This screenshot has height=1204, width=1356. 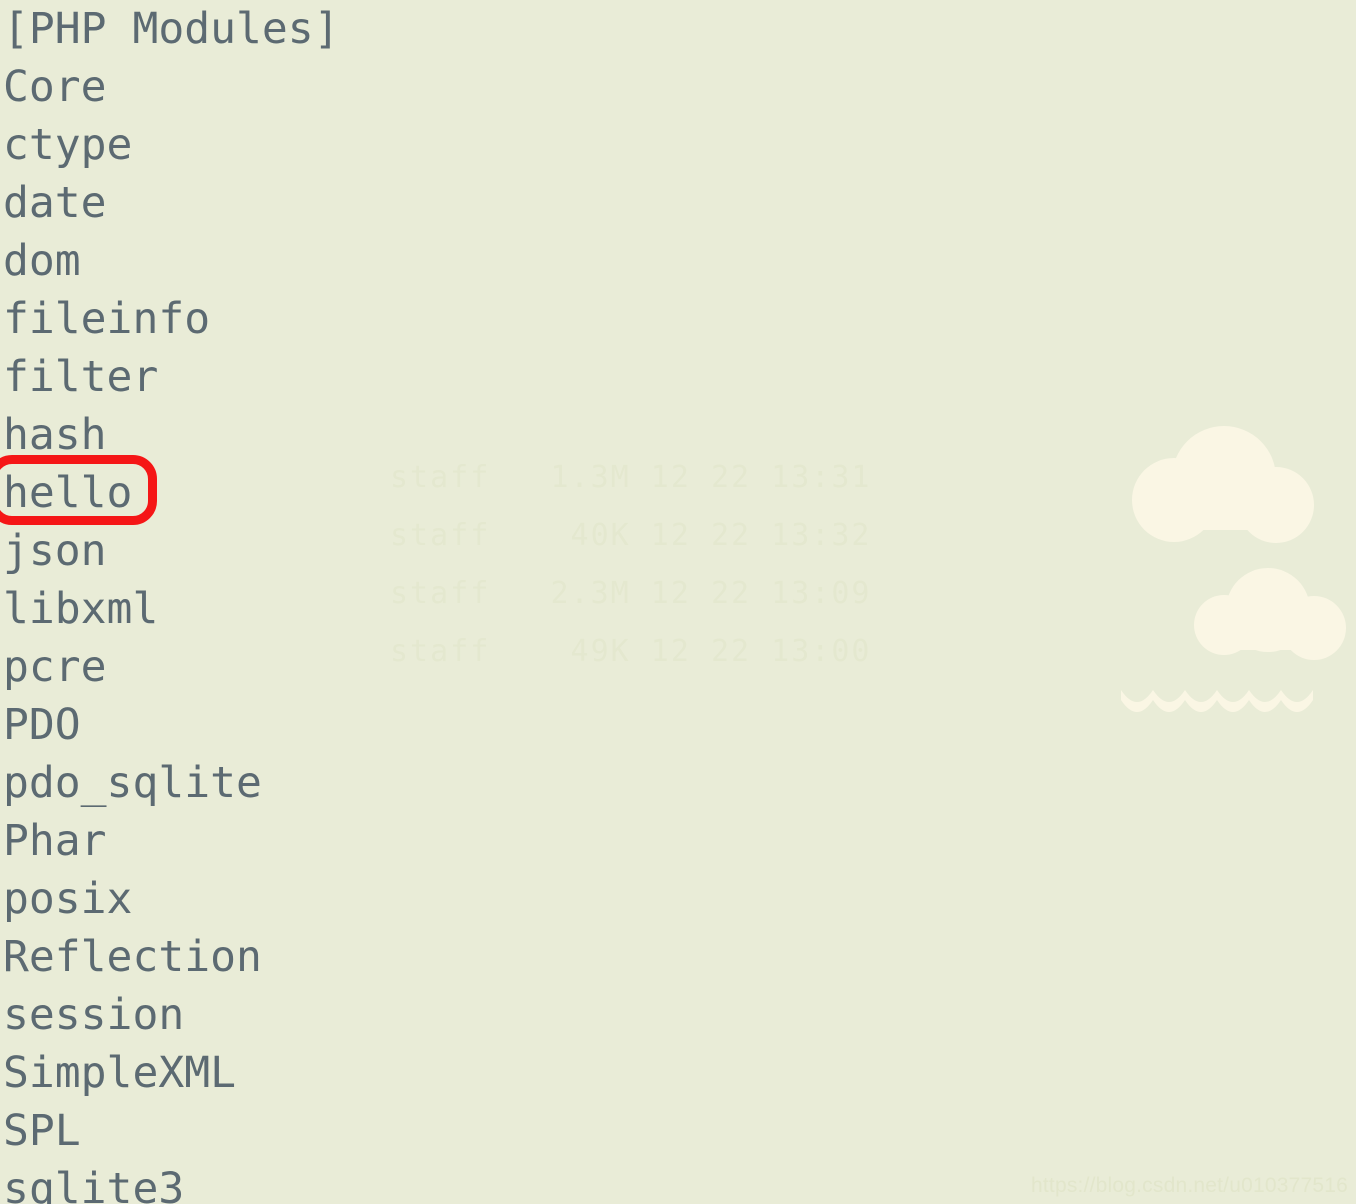 I want to click on list-item: SimpleXML, so click(x=119, y=1073).